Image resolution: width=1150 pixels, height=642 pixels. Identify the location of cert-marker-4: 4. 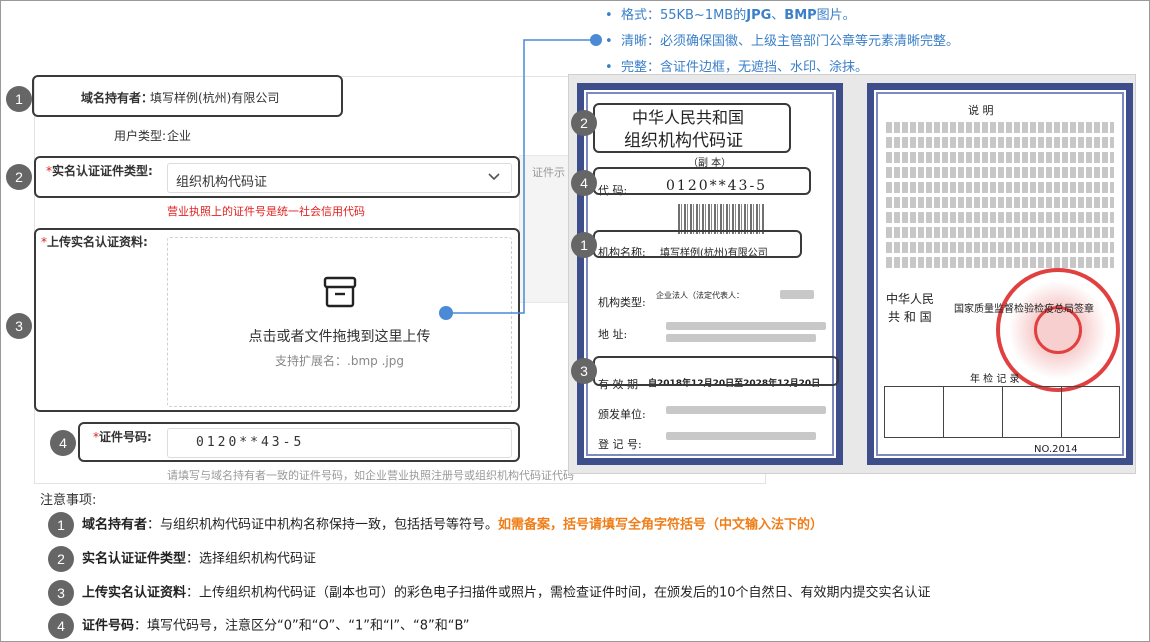
(584, 183).